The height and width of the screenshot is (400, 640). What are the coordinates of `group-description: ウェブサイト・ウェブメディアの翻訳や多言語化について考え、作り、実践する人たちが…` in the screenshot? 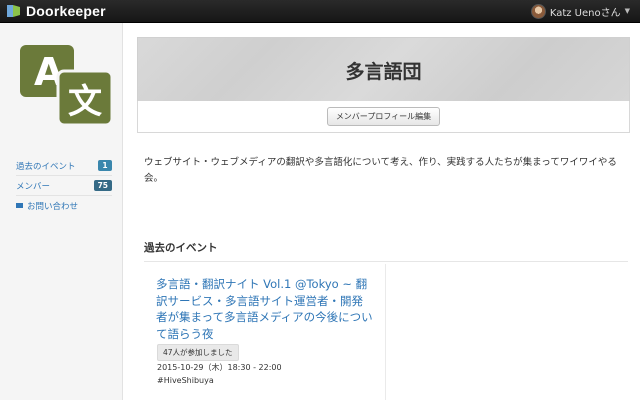 It's located at (380, 170).